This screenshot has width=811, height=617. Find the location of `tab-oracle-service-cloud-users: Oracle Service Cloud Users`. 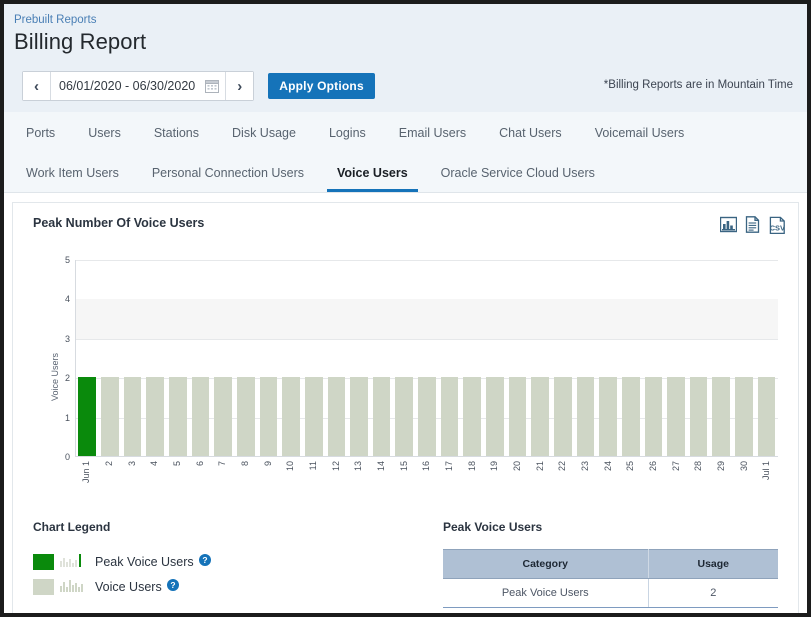

tab-oracle-service-cloud-users: Oracle Service Cloud Users is located at coordinates (527, 179).